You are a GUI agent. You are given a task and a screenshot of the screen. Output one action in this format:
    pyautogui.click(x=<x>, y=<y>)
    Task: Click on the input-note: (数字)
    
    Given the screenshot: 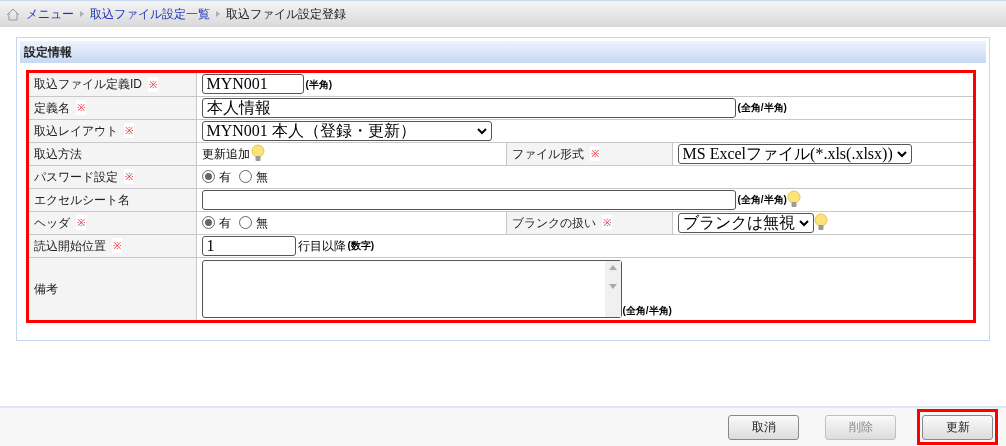 What is the action you would take?
    pyautogui.click(x=361, y=246)
    